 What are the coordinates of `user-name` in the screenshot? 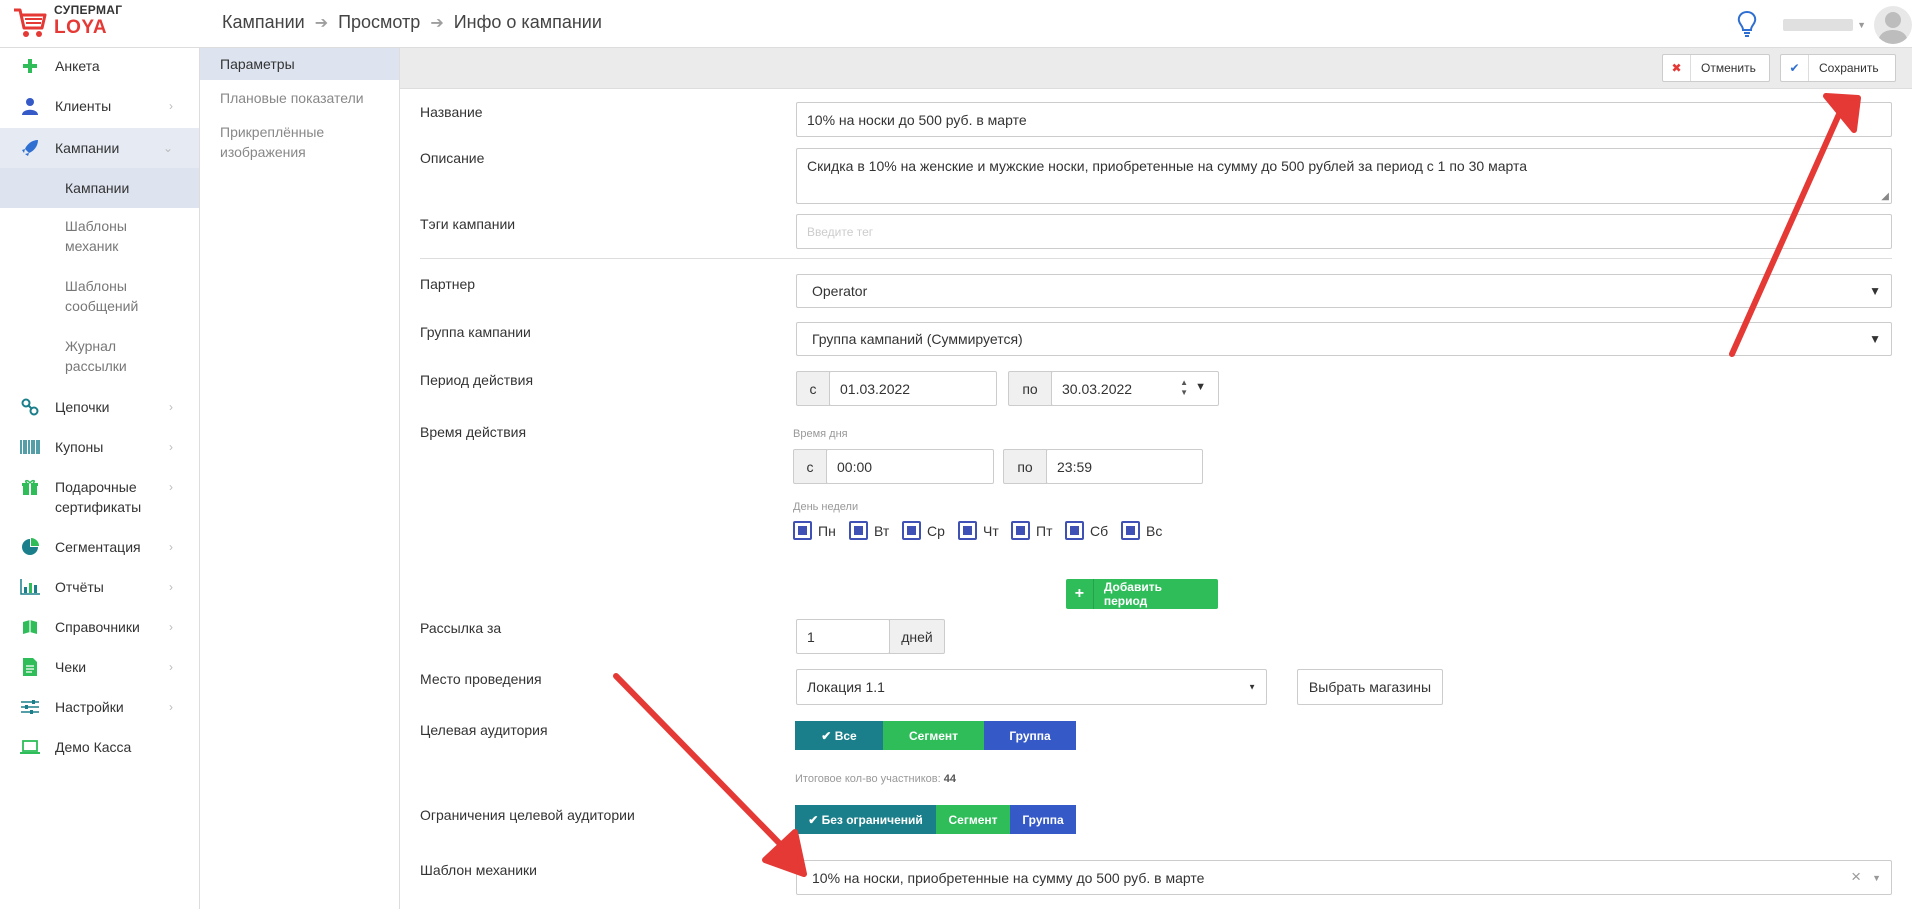 It's located at (1818, 25).